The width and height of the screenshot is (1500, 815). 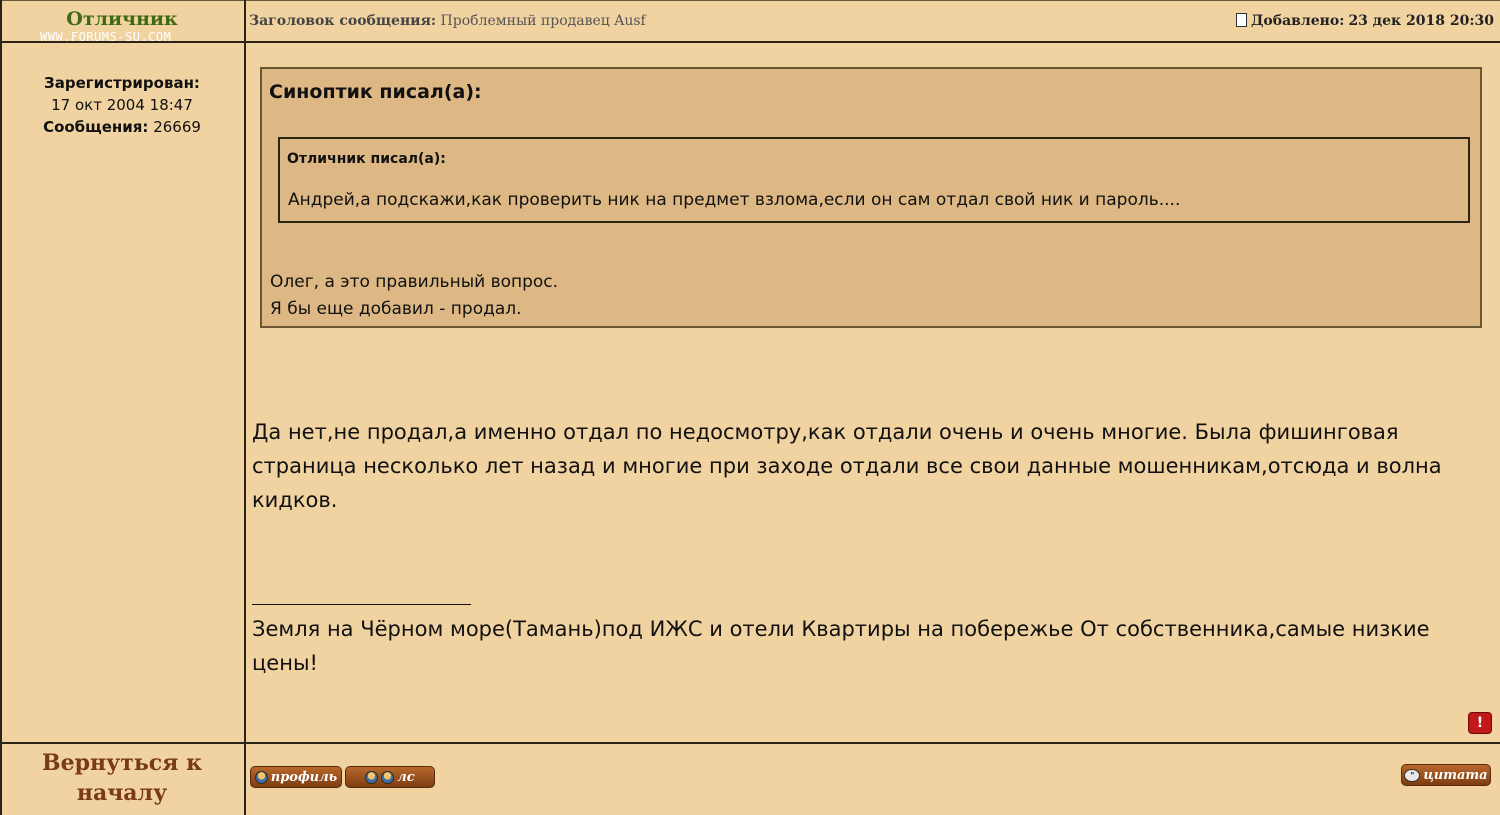 I want to click on header-divider, so click(x=750, y=42).